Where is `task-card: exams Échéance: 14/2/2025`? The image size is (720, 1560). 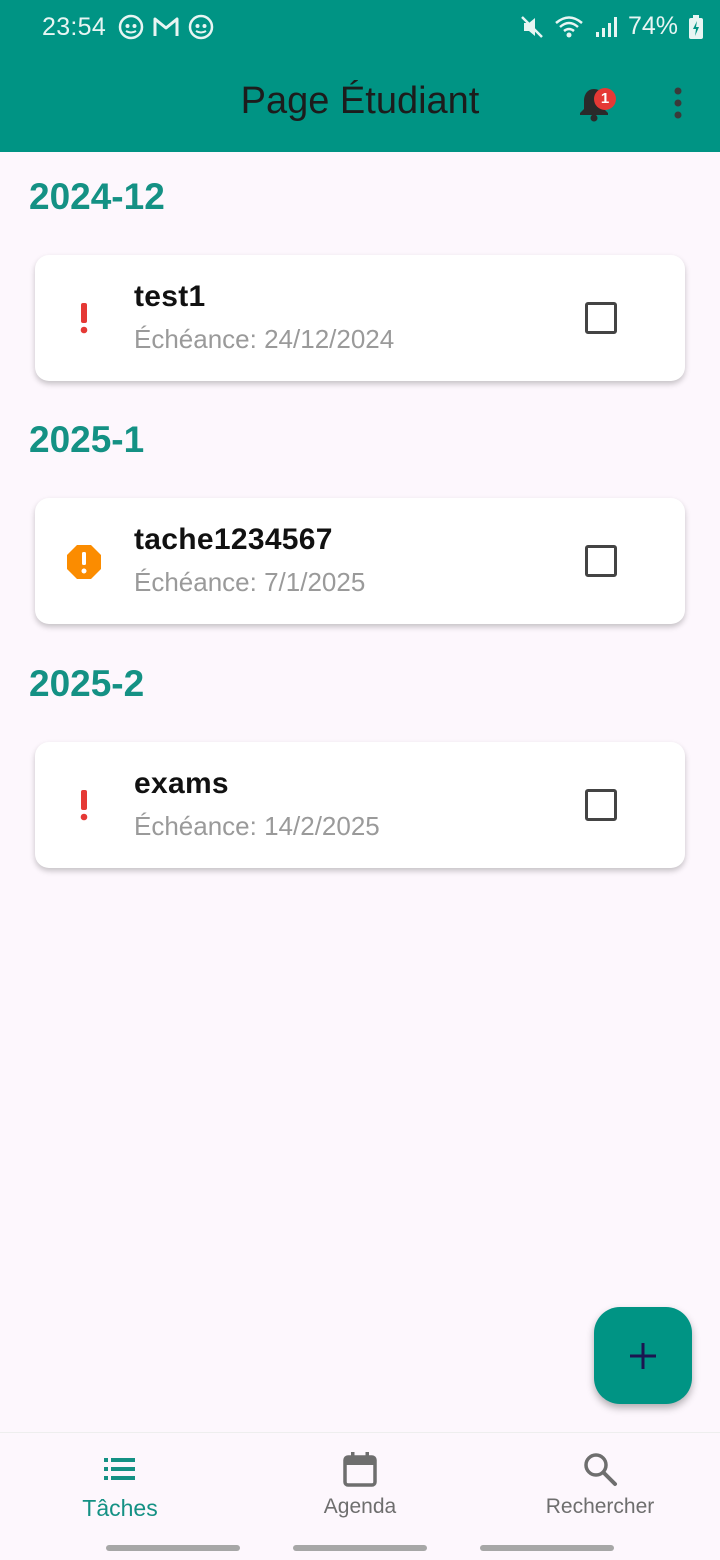
task-card: exams Échéance: 14/2/2025 is located at coordinates (360, 805).